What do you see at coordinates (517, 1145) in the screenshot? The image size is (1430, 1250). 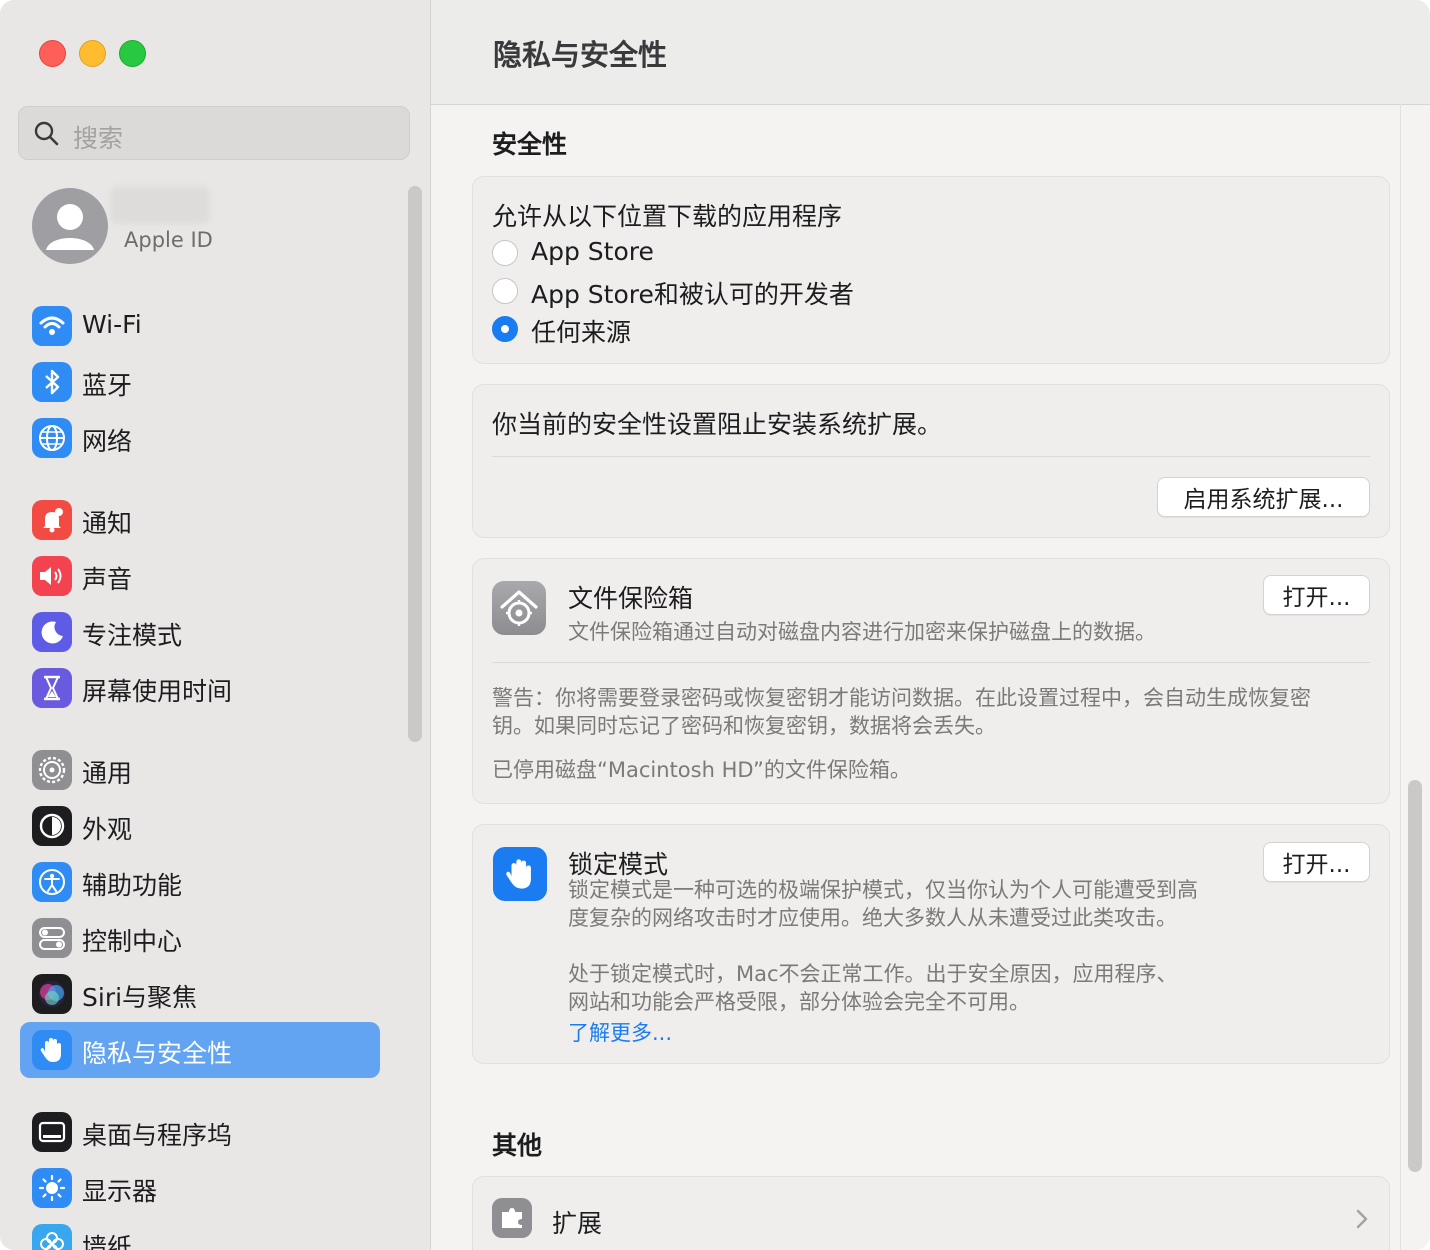 I see `other-section-title: 其他` at bounding box center [517, 1145].